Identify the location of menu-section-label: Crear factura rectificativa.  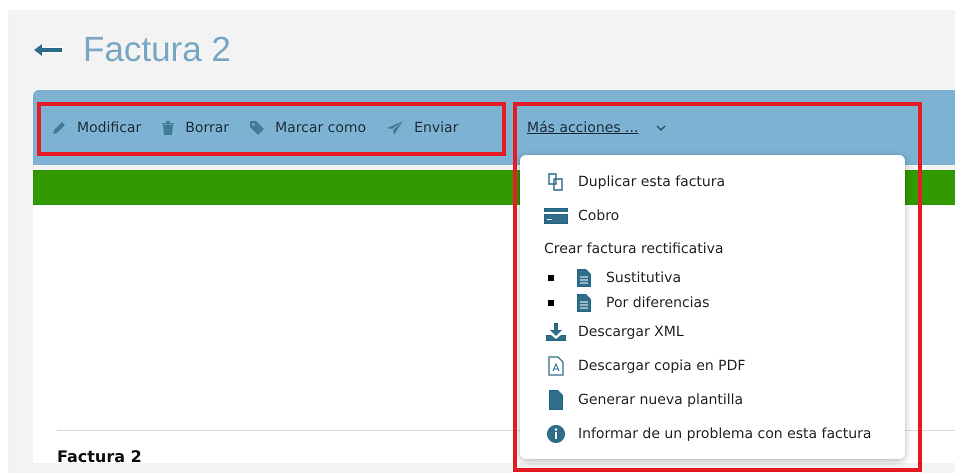
(633, 249).